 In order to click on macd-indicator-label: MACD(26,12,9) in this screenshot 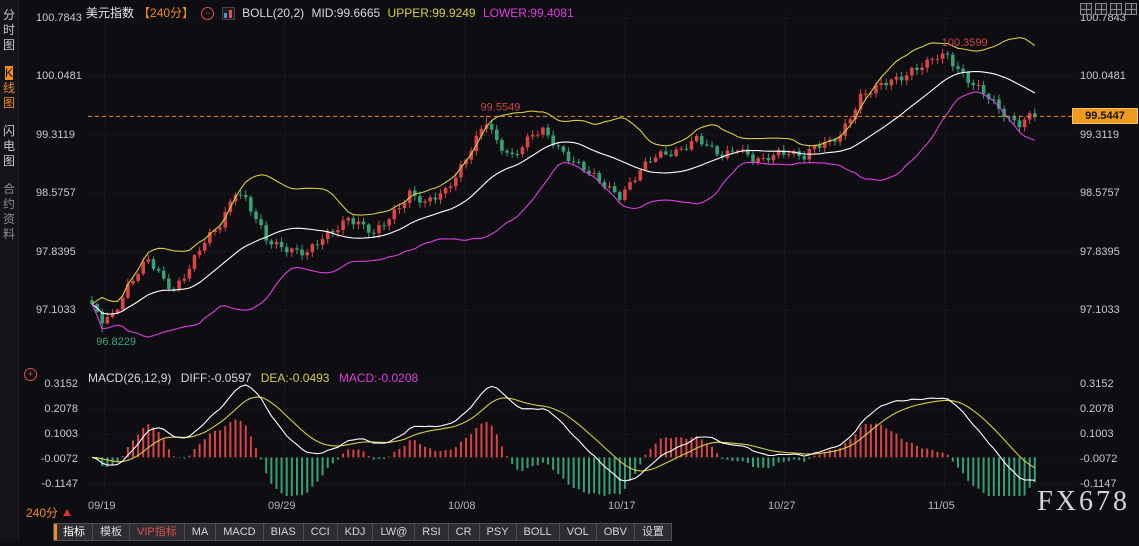, I will do `click(130, 378)`.